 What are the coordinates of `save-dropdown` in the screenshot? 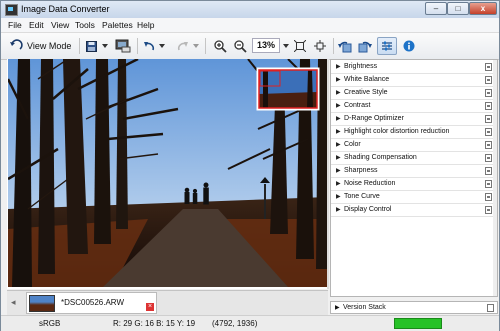 It's located at (104, 46).